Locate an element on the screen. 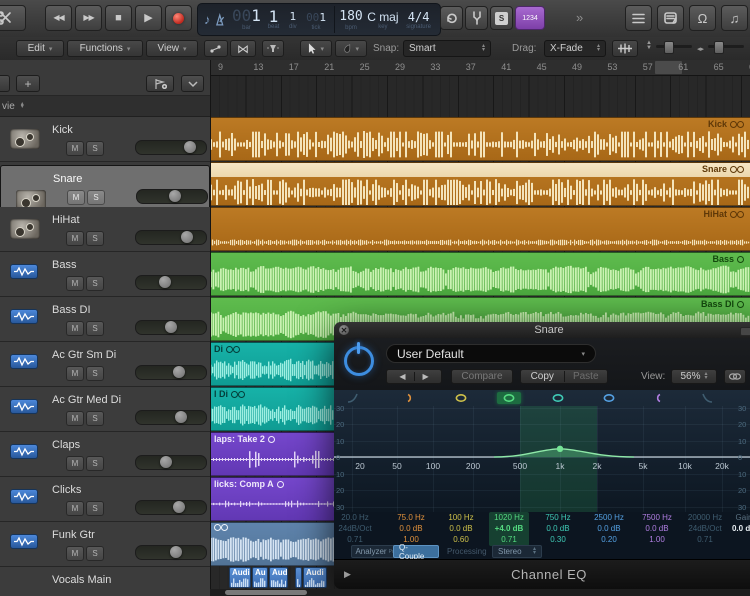  catch-filter-button is located at coordinates (273, 48).